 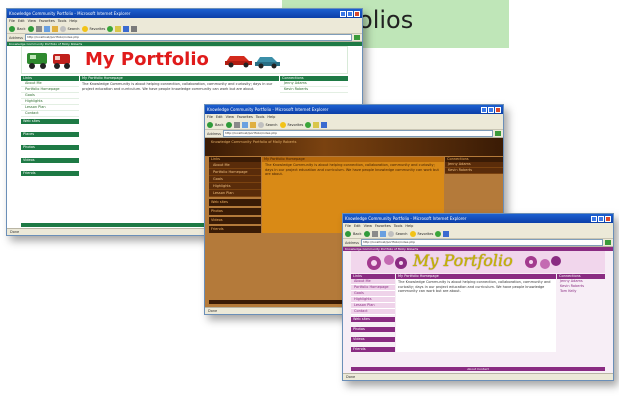 What do you see at coordinates (134, 28) in the screenshot?
I see `print-icon` at bounding box center [134, 28].